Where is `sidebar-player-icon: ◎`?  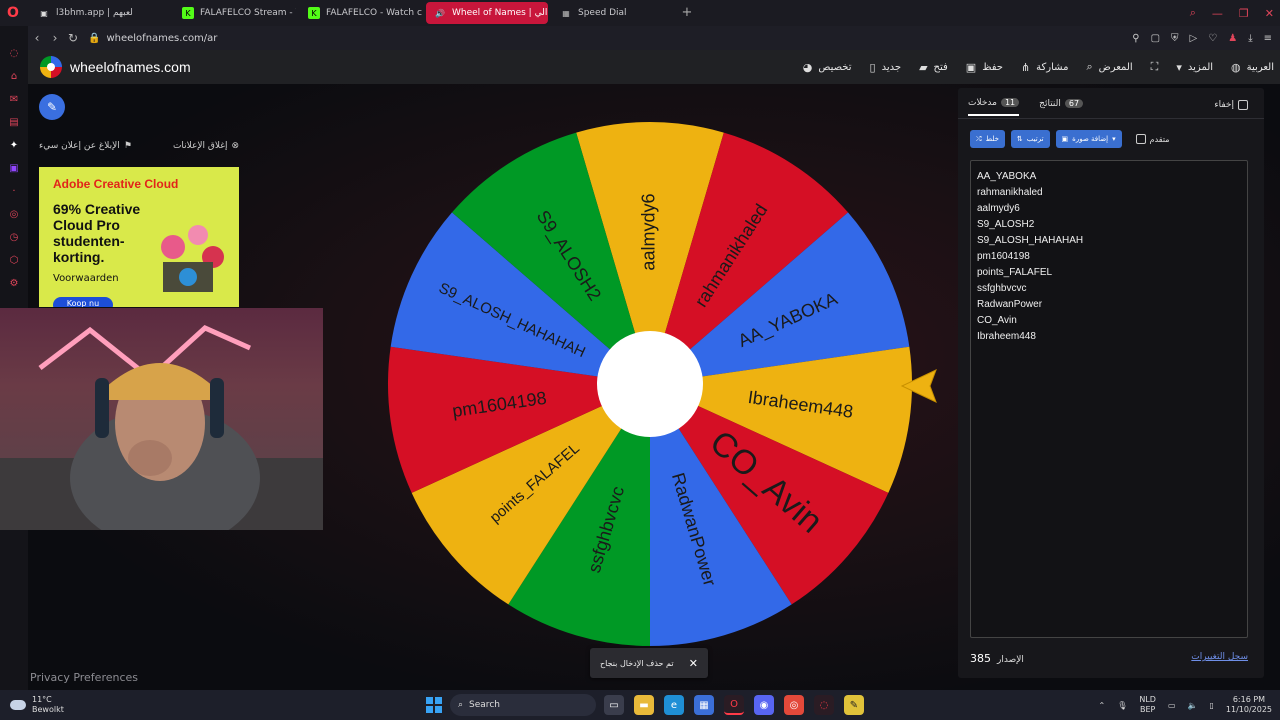
sidebar-player-icon: ◎ is located at coordinates (14, 215).